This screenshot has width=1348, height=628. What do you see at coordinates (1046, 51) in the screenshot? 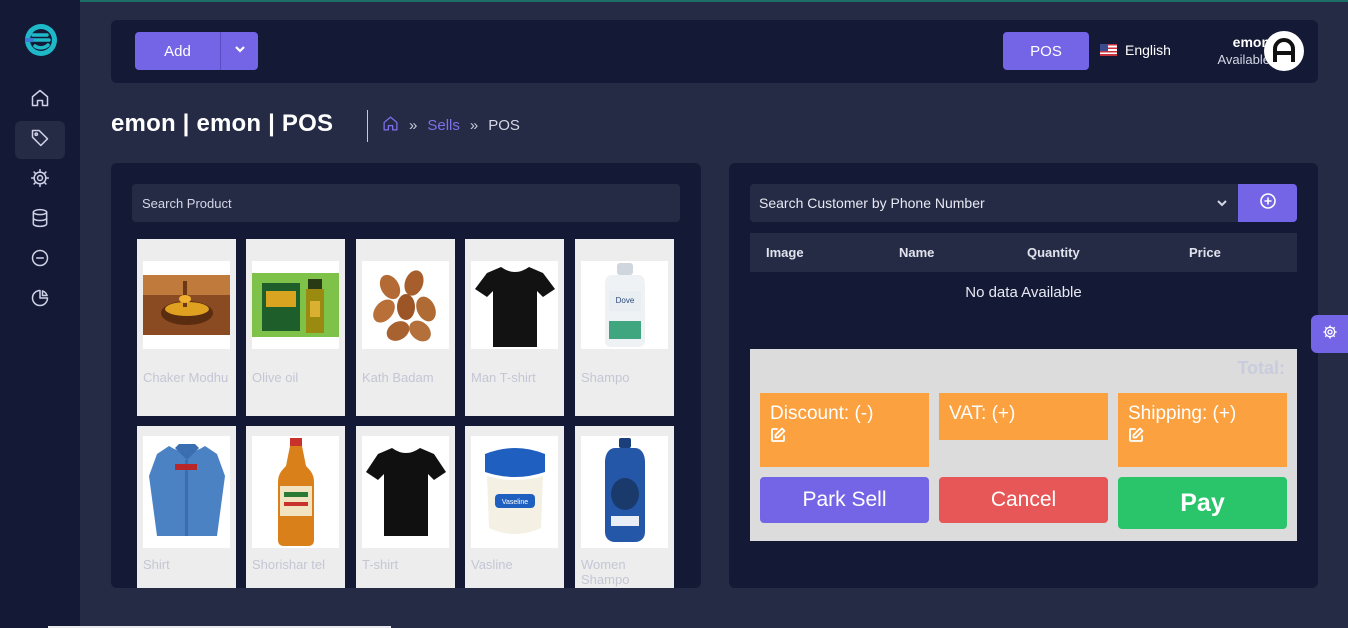
I see `pos-button: POS` at bounding box center [1046, 51].